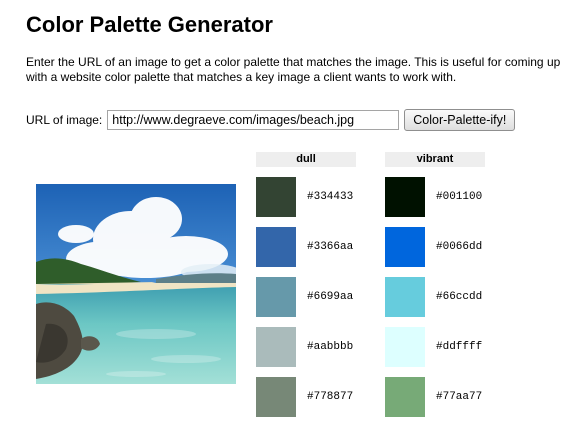 The image size is (581, 425). Describe the element at coordinates (459, 297) in the screenshot. I see `hex-code: #66ccdd` at that location.